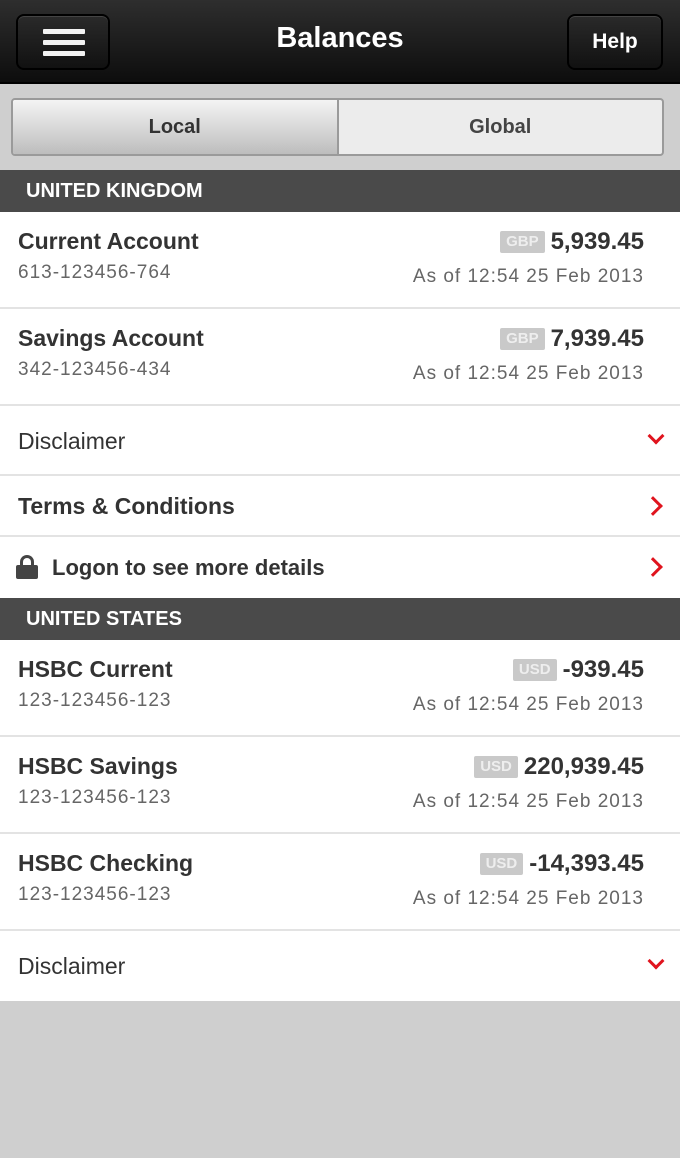  What do you see at coordinates (340, 619) in the screenshot?
I see `section-header-us: UNITED STATES` at bounding box center [340, 619].